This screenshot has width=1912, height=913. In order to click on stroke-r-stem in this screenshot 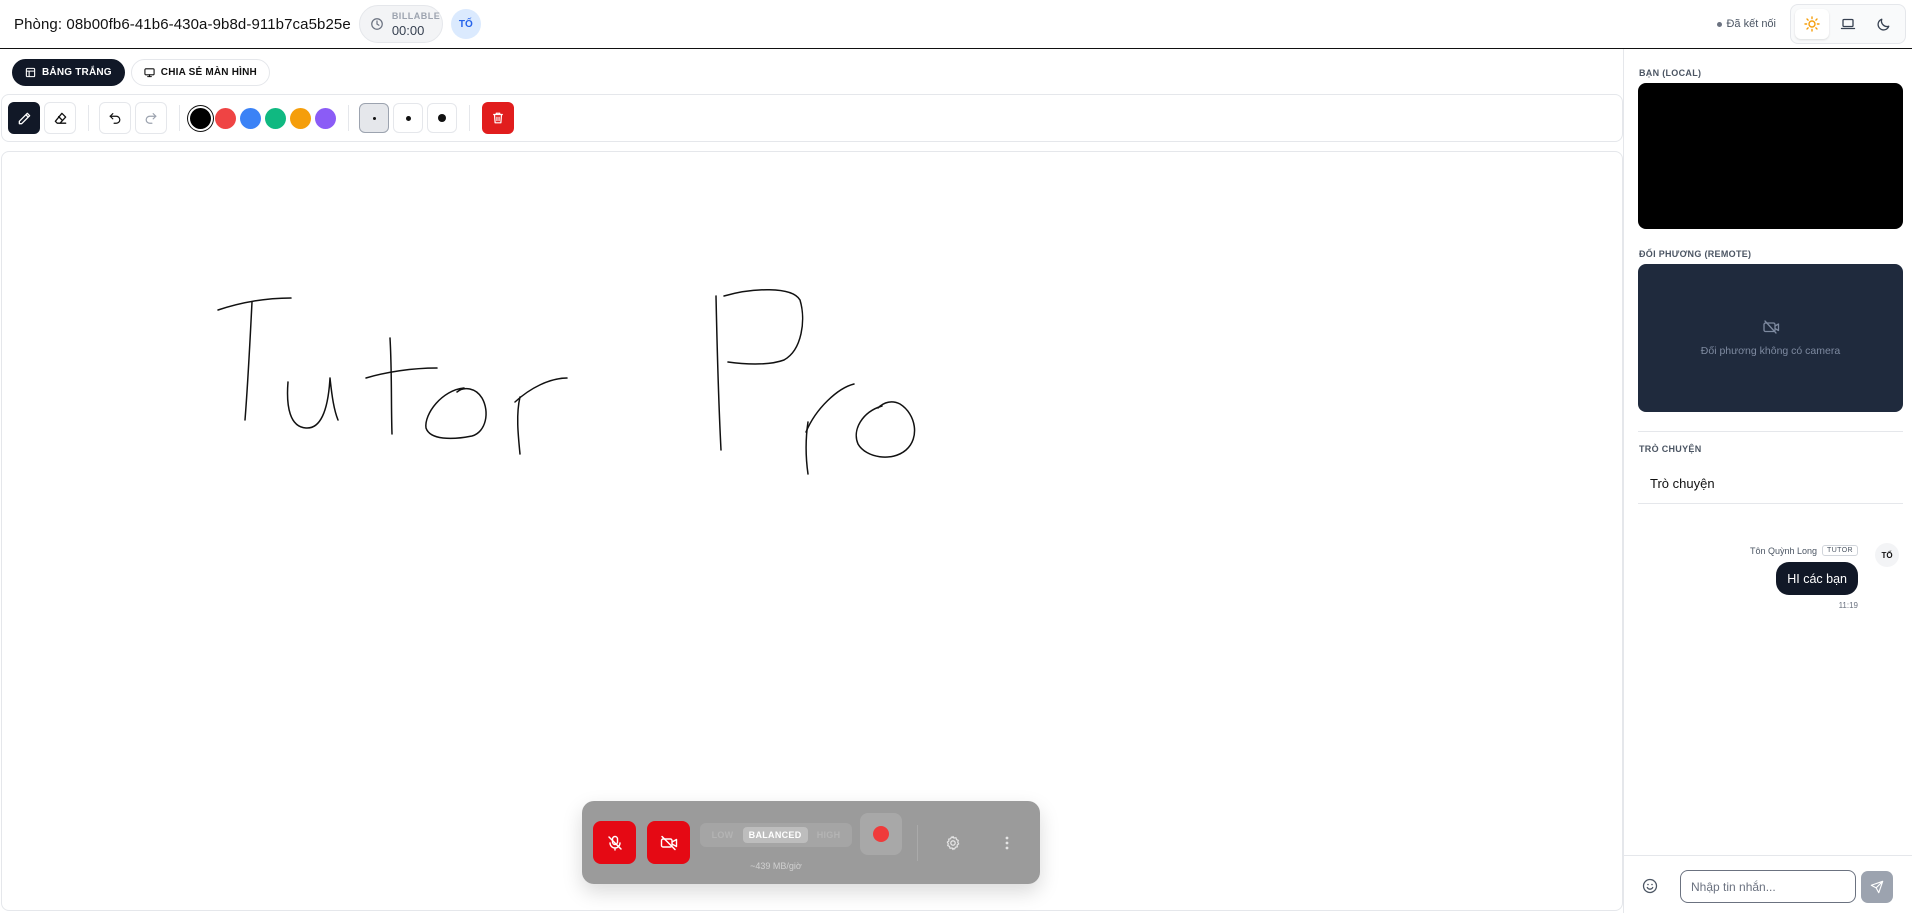, I will do `click(518, 425)`.